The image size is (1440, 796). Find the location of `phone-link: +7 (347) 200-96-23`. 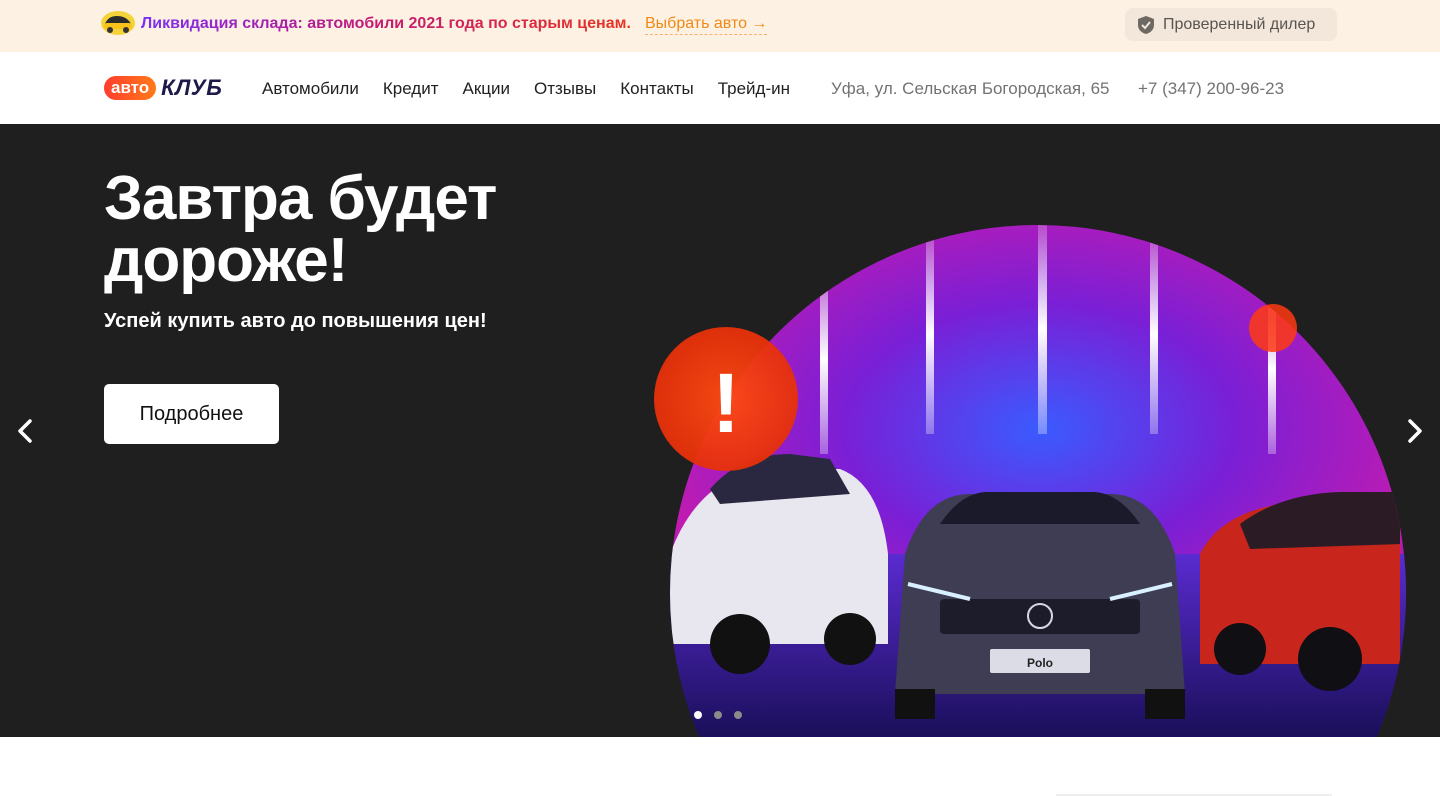

phone-link: +7 (347) 200-96-23 is located at coordinates (1211, 89).